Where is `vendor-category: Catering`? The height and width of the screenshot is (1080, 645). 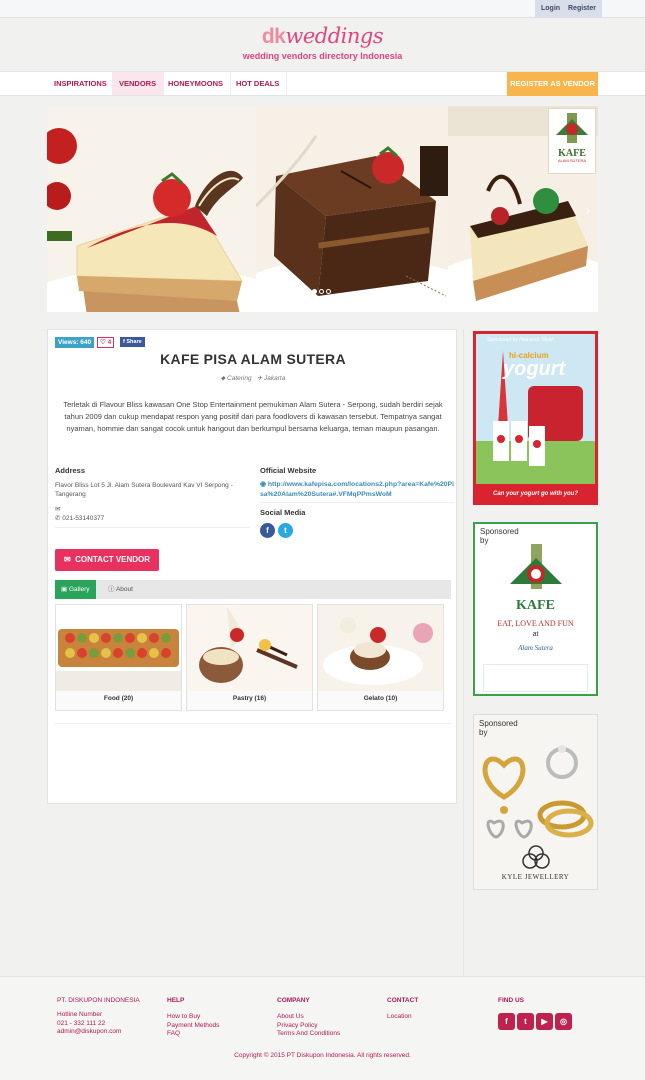
vendor-category: Catering is located at coordinates (239, 378).